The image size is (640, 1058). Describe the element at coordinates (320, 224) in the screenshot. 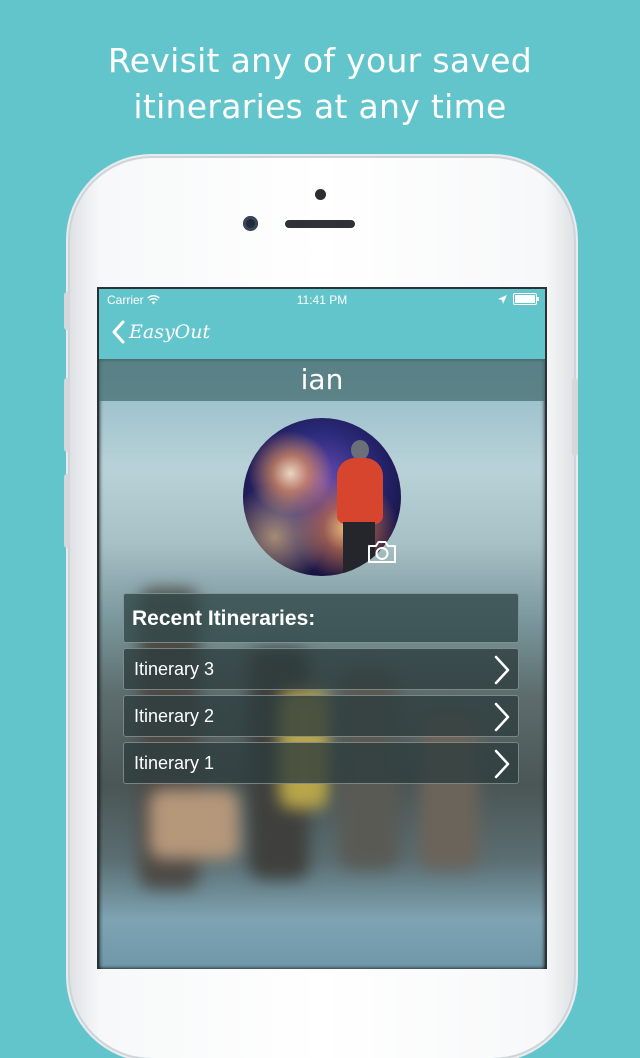

I see `earpiece-speaker` at that location.